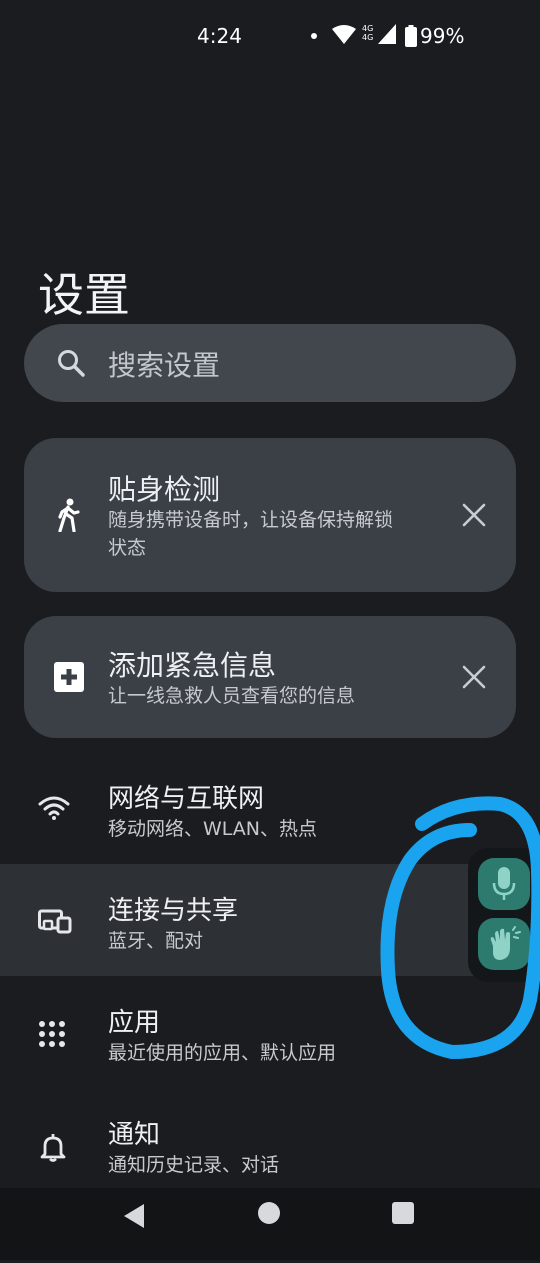 The width and height of the screenshot is (540, 1263). I want to click on item-subtitle: 移动网络、WLAN、热点, so click(213, 829).